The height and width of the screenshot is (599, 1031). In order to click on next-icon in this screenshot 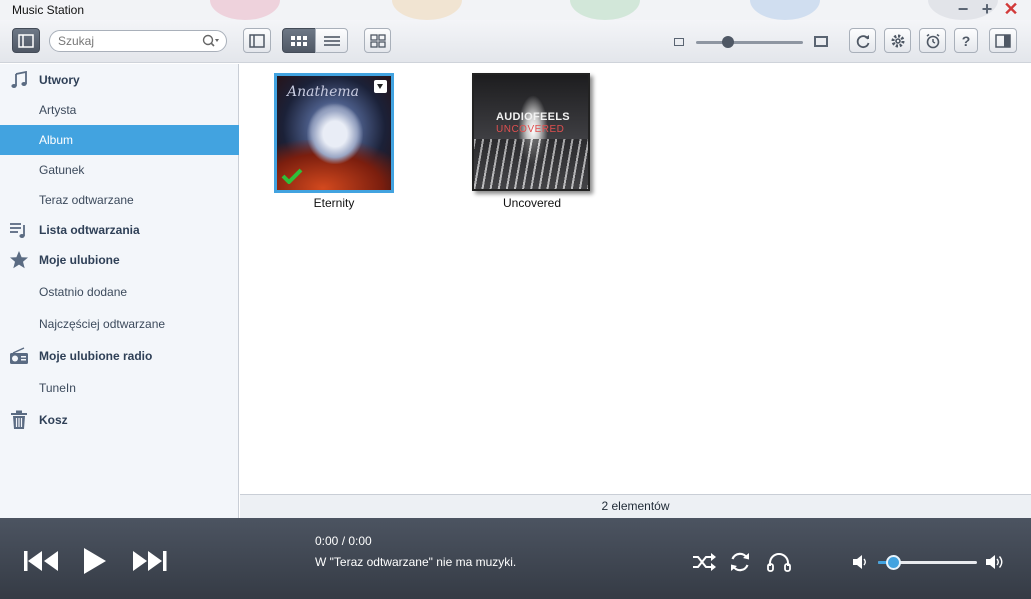, I will do `click(150, 561)`.